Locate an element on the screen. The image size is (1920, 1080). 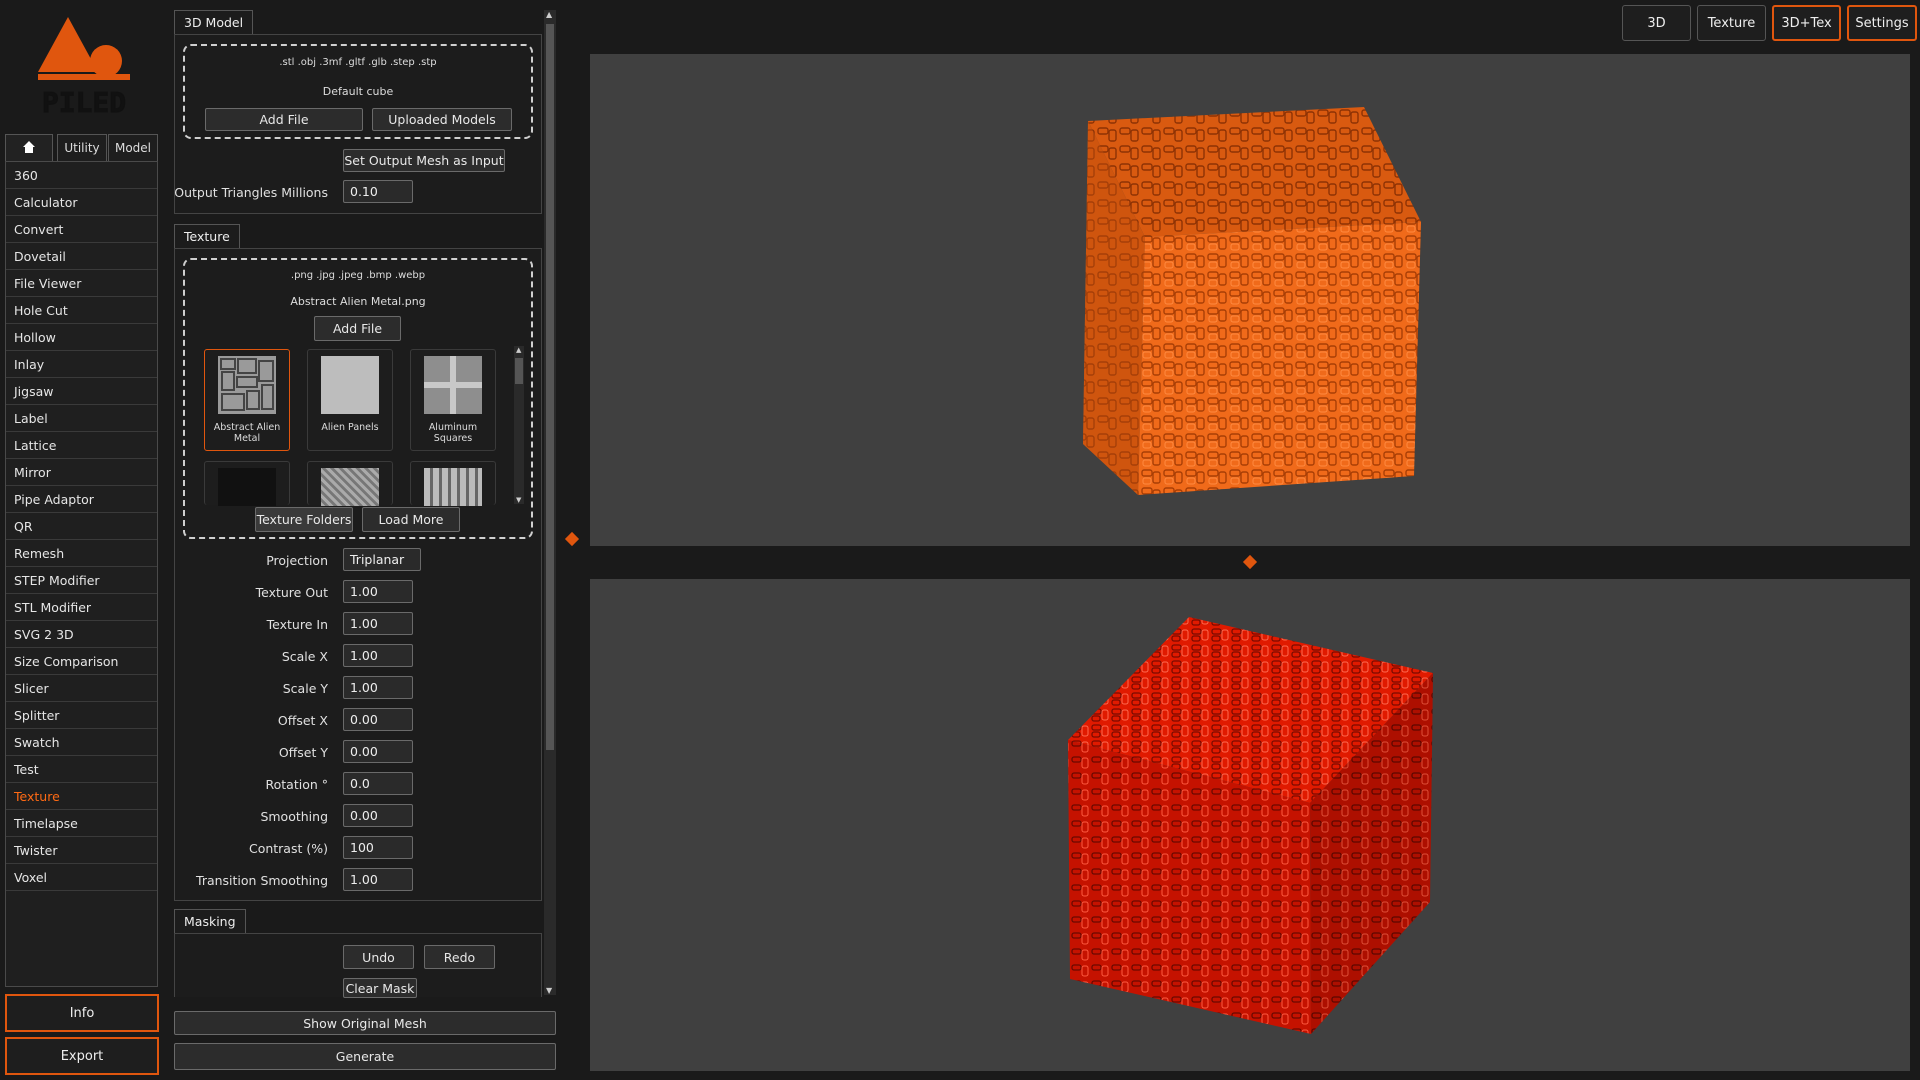
sidebar-item-texture: Texture is located at coordinates (81, 796).